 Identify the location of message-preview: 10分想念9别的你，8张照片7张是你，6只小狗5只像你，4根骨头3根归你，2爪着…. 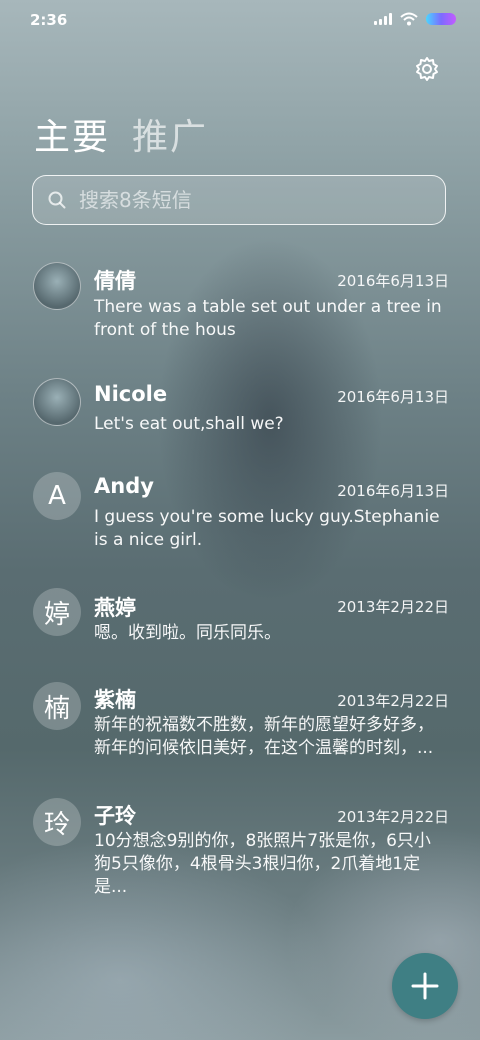
(262, 864).